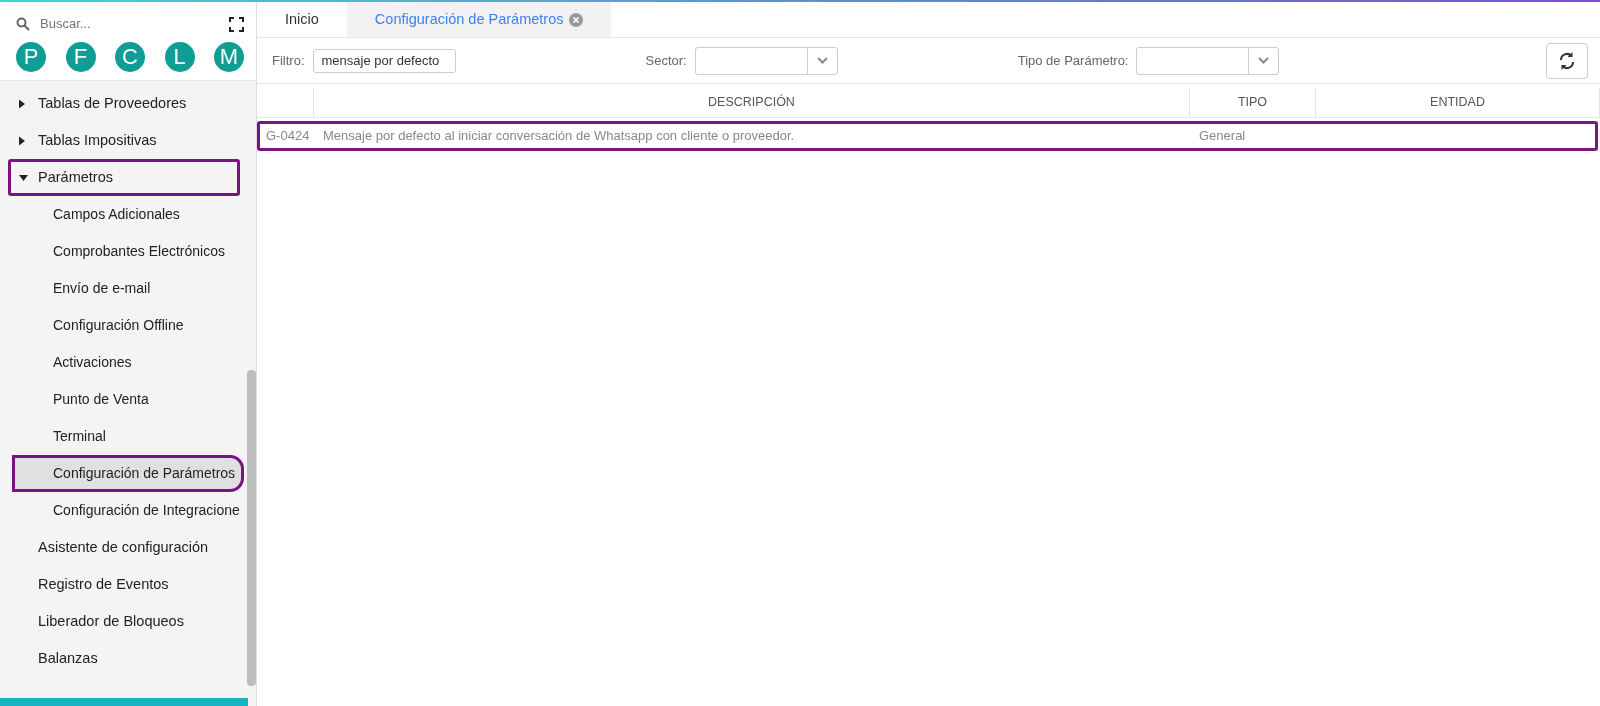  What do you see at coordinates (23, 177) in the screenshot?
I see `caret-down-icon` at bounding box center [23, 177].